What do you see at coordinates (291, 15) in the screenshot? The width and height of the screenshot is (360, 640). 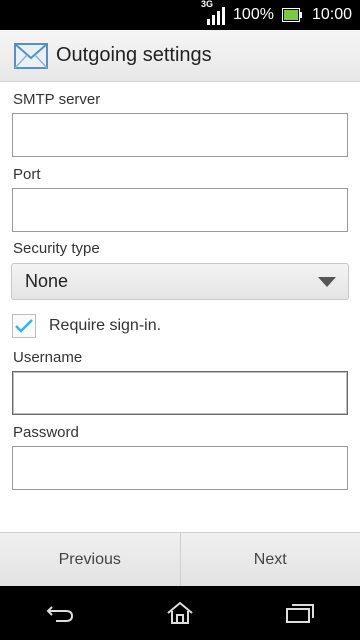 I see `battery-icon` at bounding box center [291, 15].